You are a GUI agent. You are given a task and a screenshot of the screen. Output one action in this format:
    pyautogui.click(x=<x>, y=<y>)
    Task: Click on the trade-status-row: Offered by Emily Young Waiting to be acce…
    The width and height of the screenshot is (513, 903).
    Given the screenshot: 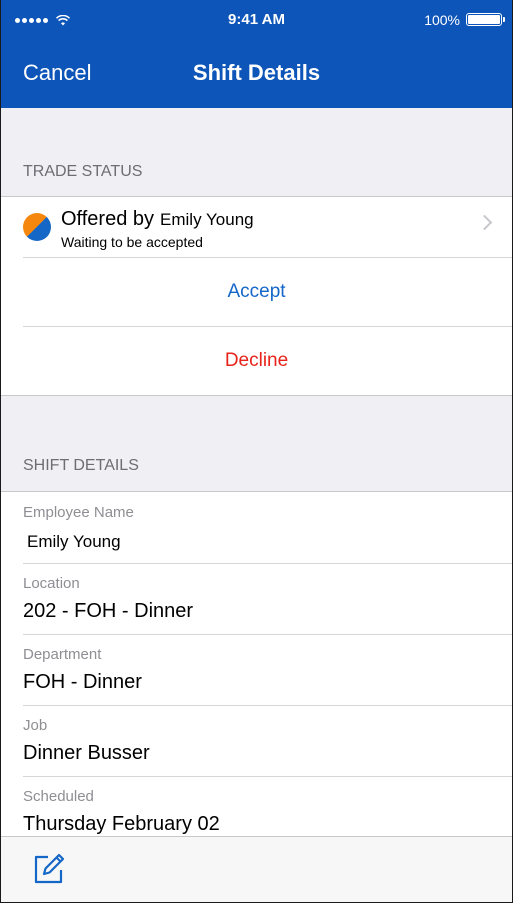 What is the action you would take?
    pyautogui.click(x=256, y=227)
    